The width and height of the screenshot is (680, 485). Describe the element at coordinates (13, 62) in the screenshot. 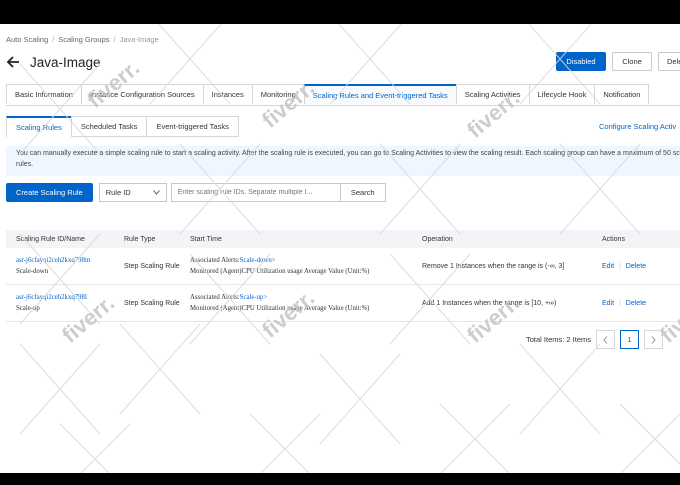

I see `back-arrow-icon` at that location.